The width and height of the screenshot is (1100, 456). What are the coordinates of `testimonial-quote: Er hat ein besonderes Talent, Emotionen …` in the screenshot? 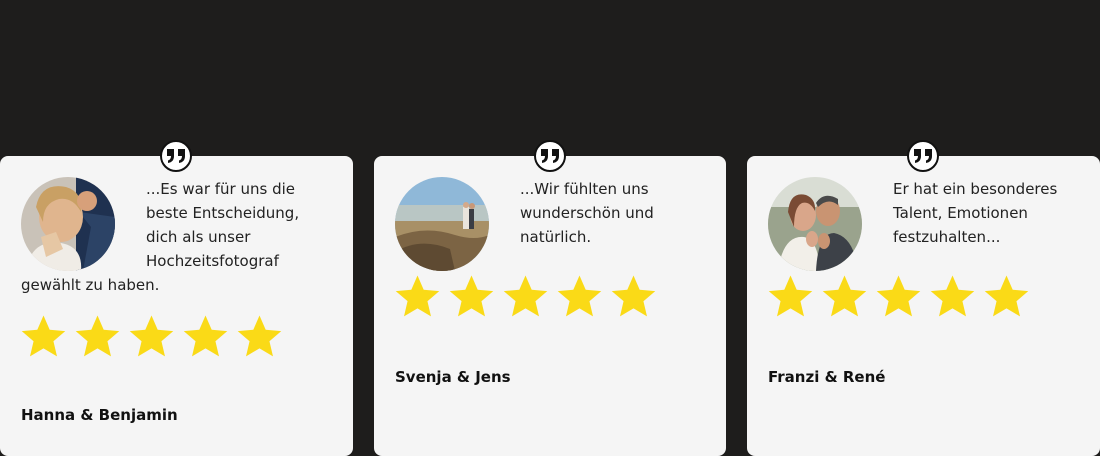 It's located at (975, 213).